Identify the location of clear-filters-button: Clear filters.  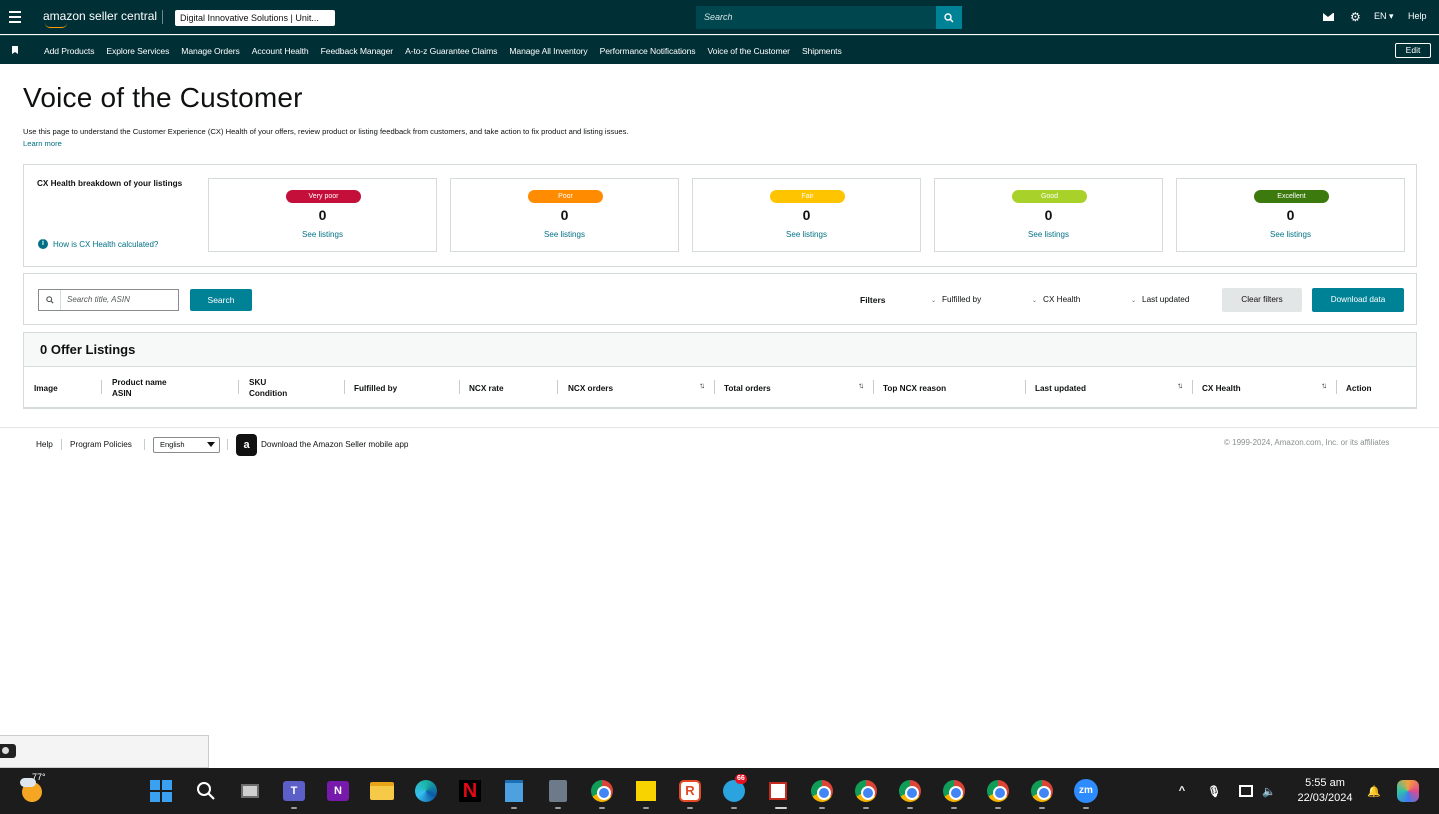
(1262, 300).